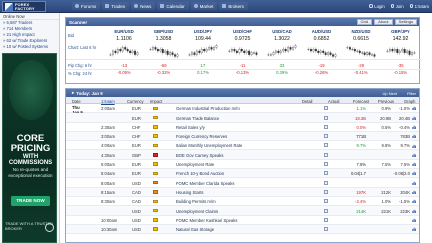 This screenshot has width=432, height=243. What do you see at coordinates (195, 164) in the screenshot?
I see `row-event-title: Unemployment Rate` at bounding box center [195, 164].